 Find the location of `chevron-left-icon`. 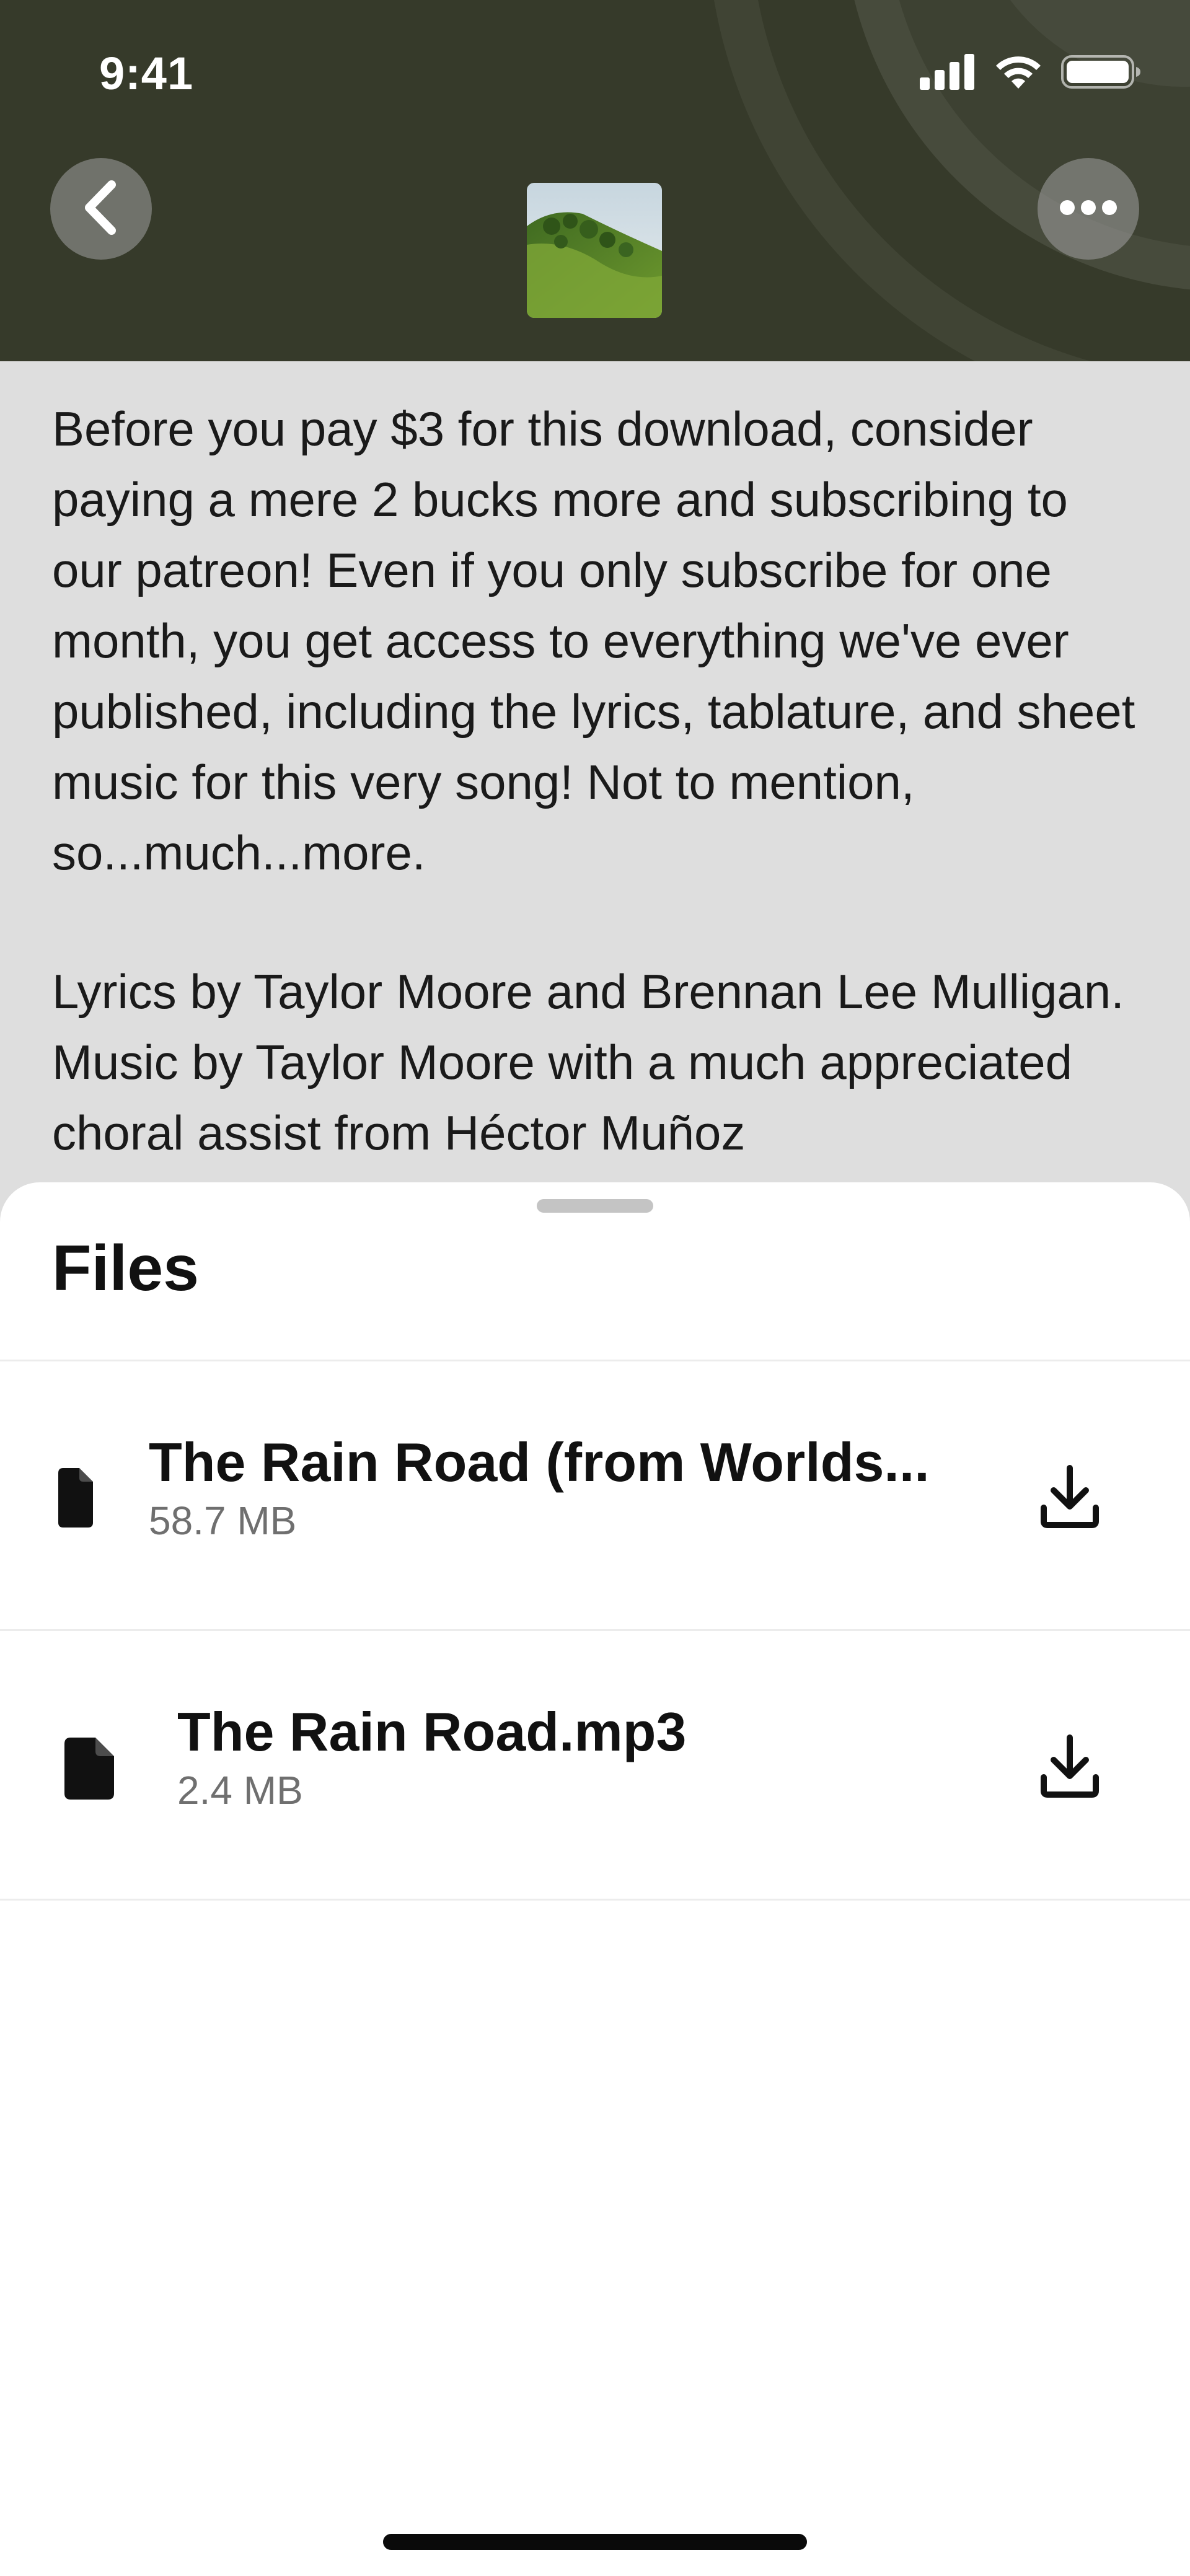

chevron-left-icon is located at coordinates (101, 210).